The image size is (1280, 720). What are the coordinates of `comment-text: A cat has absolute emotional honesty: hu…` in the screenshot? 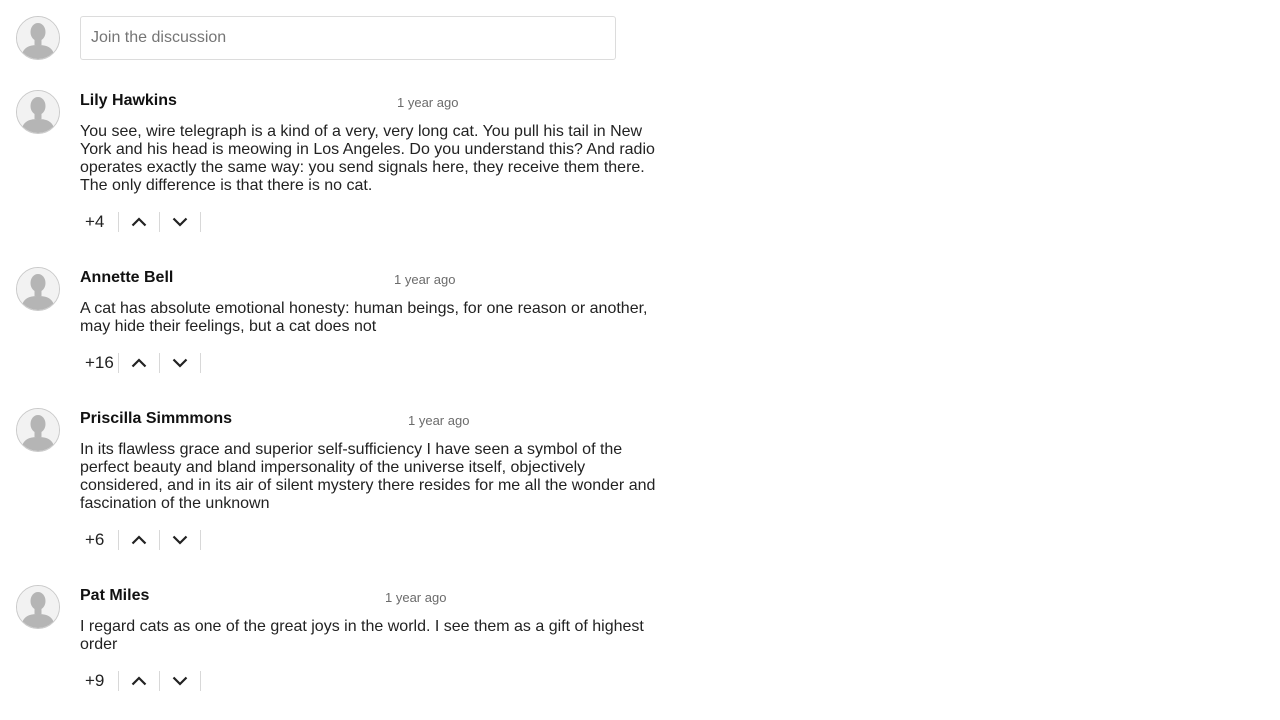 It's located at (364, 317).